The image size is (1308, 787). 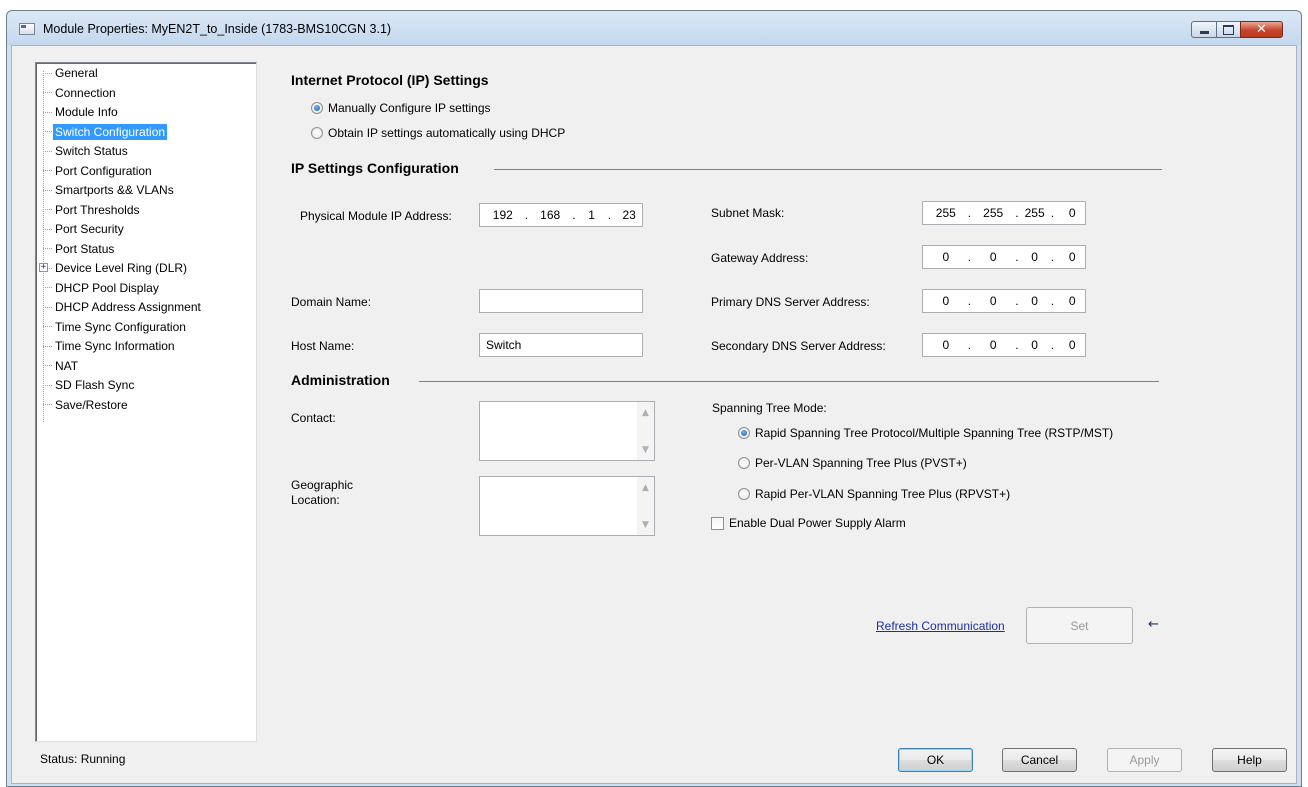 What do you see at coordinates (808, 523) in the screenshot?
I see `dual-power-alarm-checkbox: Enable Dual Power Supply Alarm` at bounding box center [808, 523].